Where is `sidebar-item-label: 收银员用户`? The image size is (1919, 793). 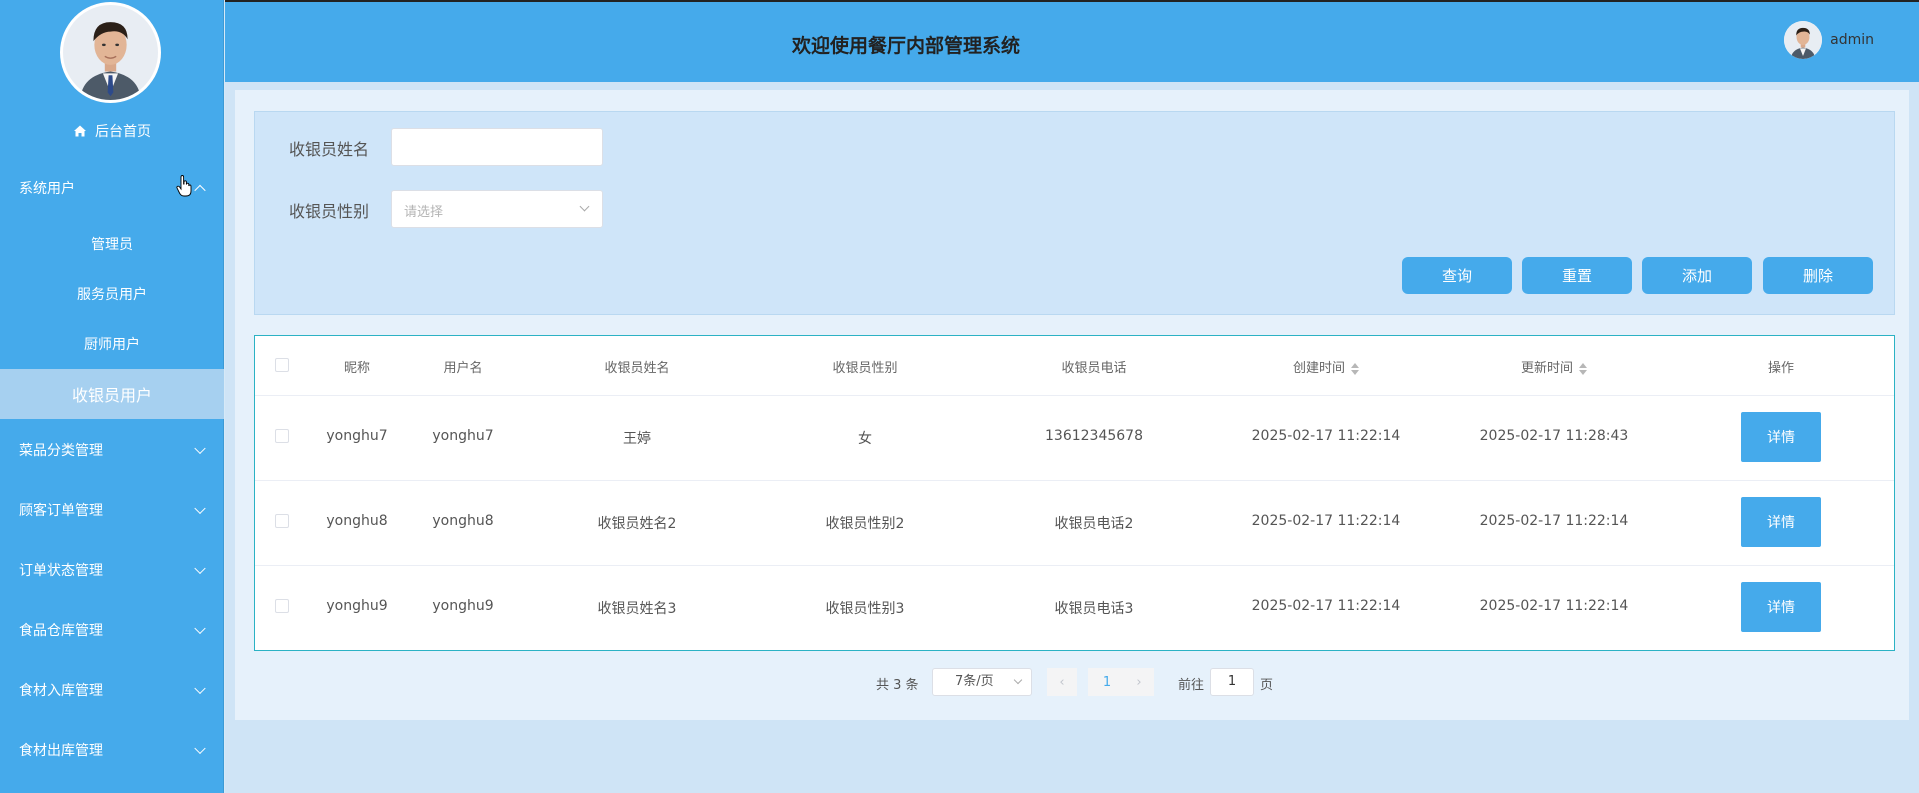 sidebar-item-label: 收银员用户 is located at coordinates (111, 395).